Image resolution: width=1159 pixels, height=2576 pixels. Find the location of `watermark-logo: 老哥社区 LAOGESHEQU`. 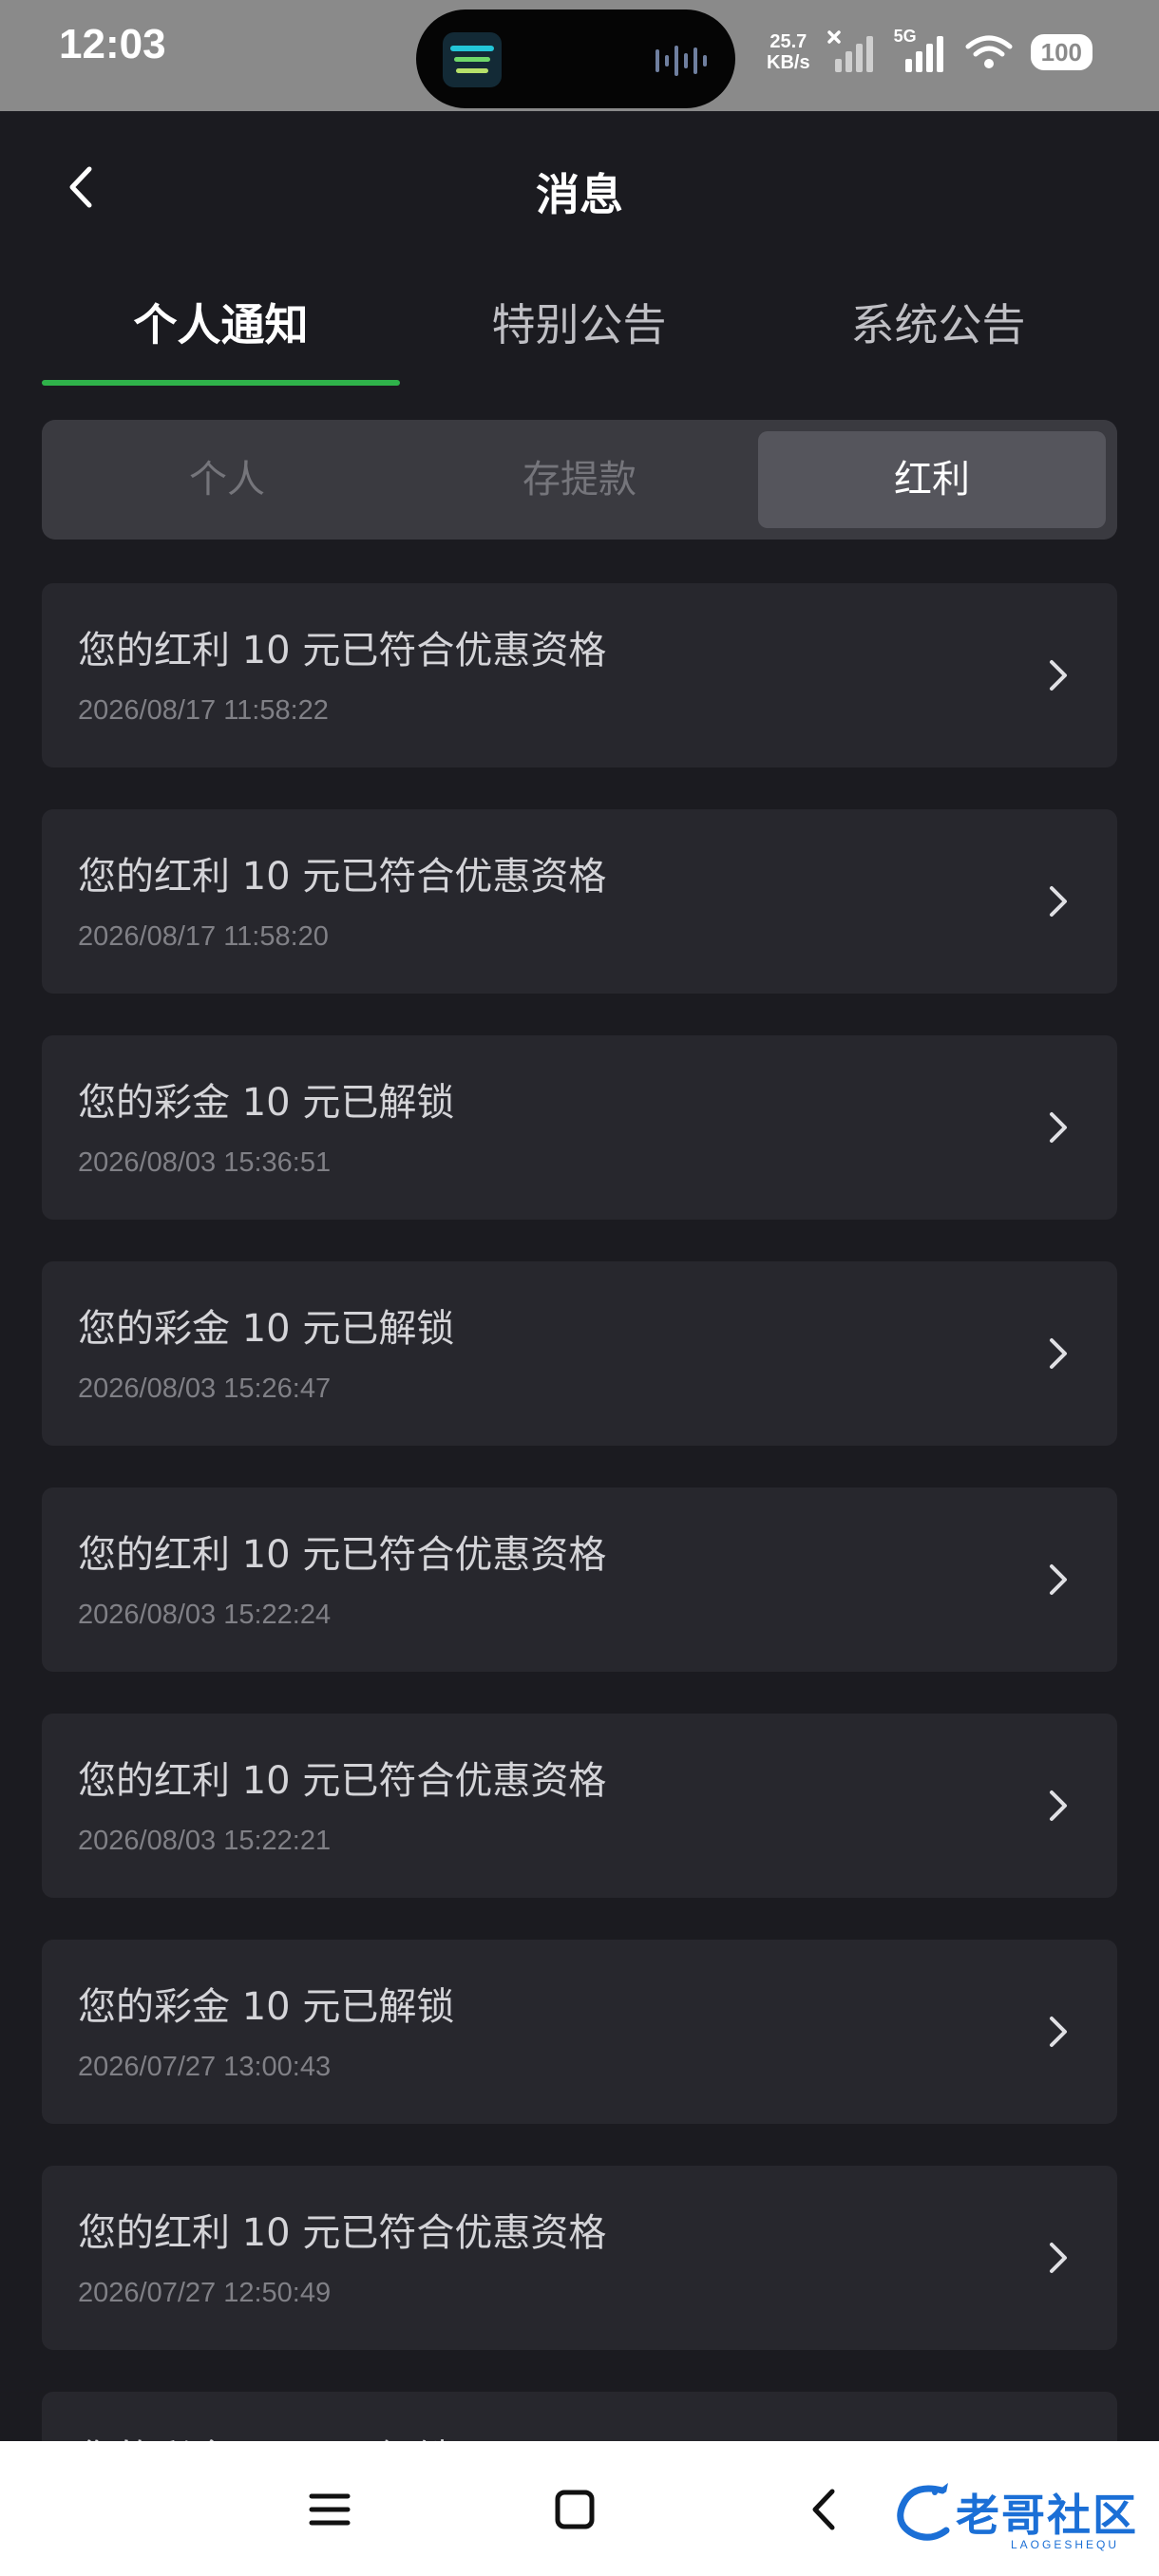

watermark-logo: 老哥社区 LAOGESHEQU is located at coordinates (1017, 2512).